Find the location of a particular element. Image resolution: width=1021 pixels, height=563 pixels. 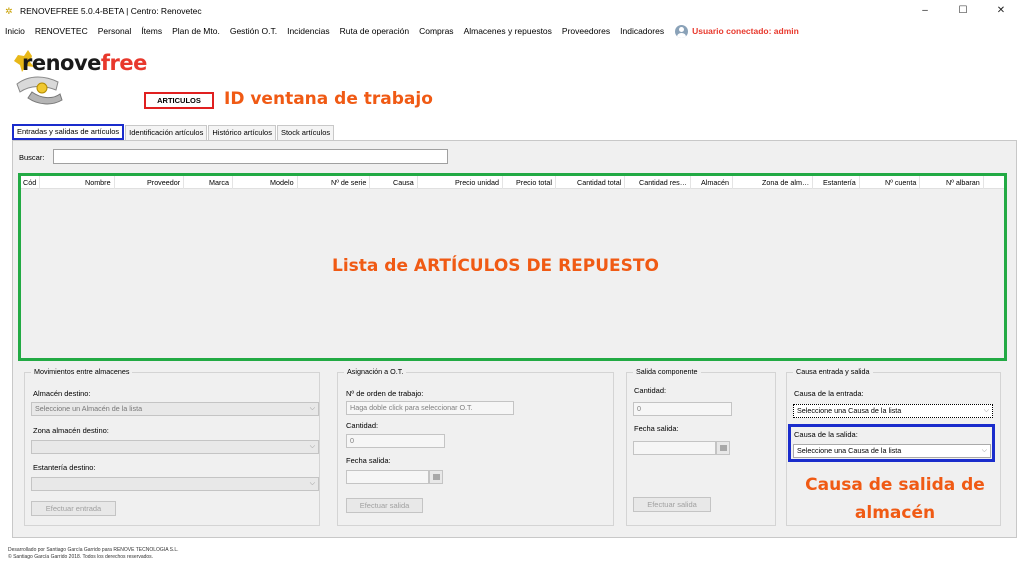

tab-entradas-salidas: Entradas y salidas de artículos is located at coordinates (68, 132).